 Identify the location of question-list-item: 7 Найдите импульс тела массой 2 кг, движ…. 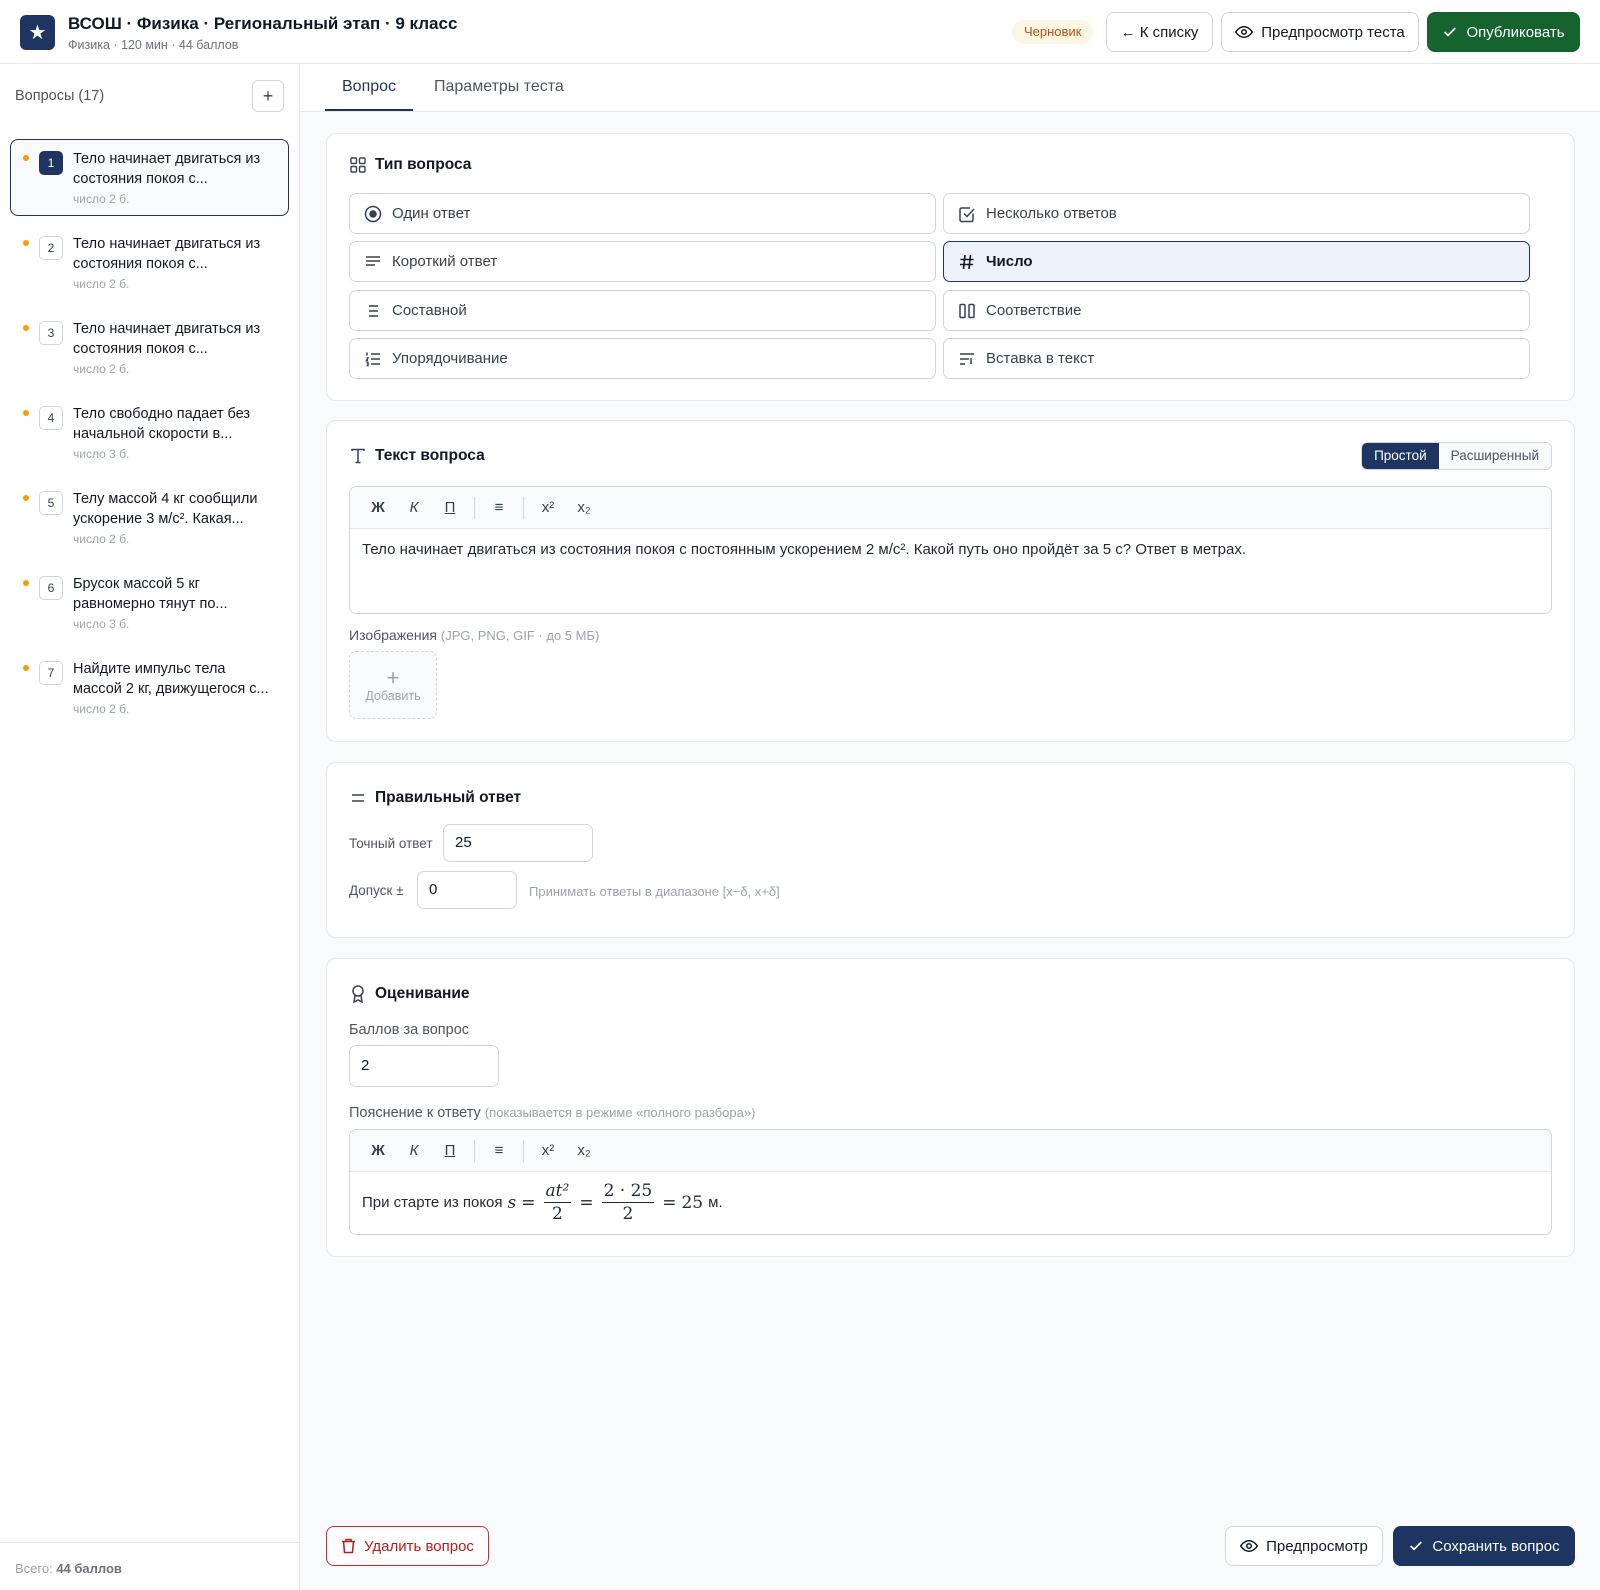
(149, 687).